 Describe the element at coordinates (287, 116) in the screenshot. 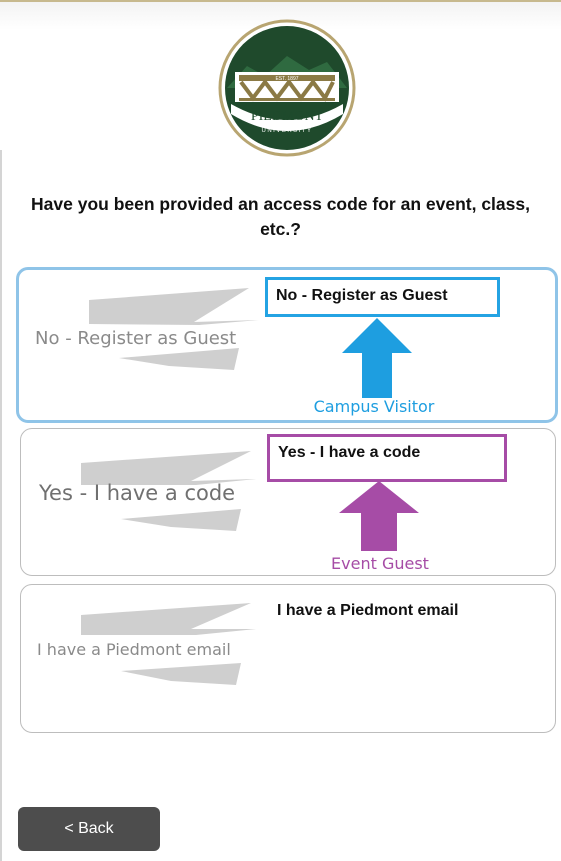

I see `logo-name-text: PIEDMONT` at that location.